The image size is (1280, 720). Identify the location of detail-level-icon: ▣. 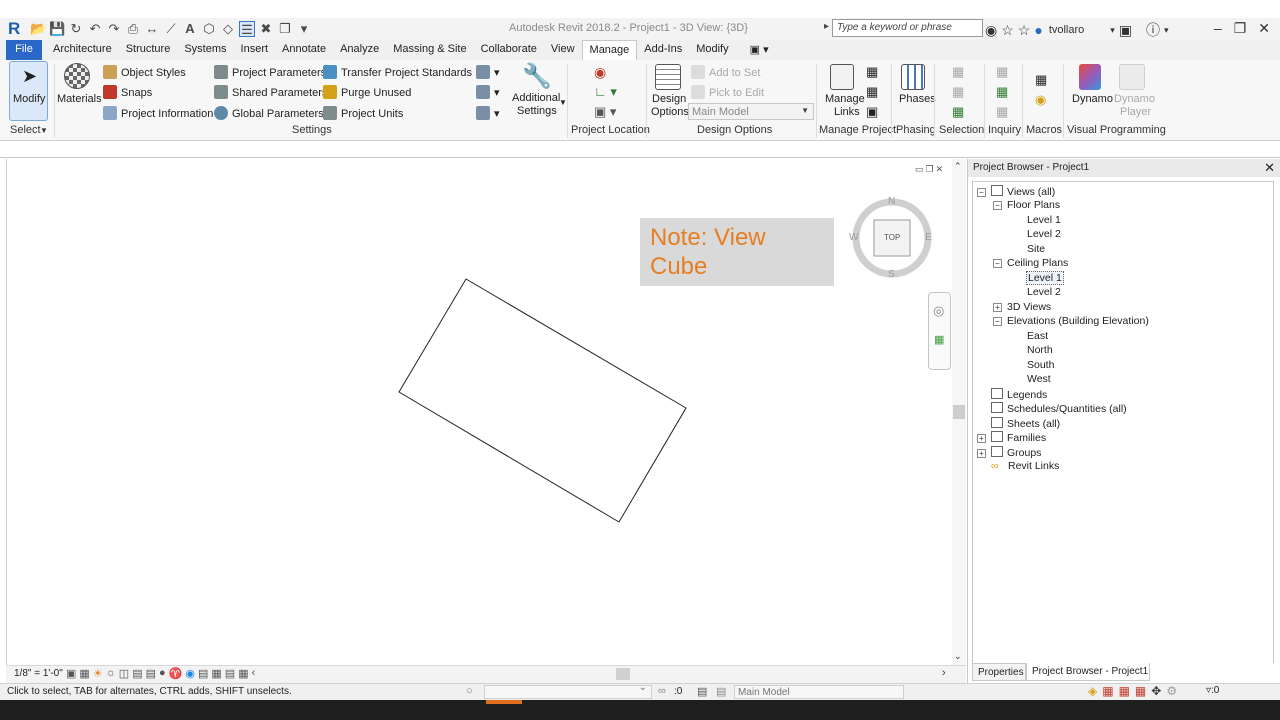
(71, 673).